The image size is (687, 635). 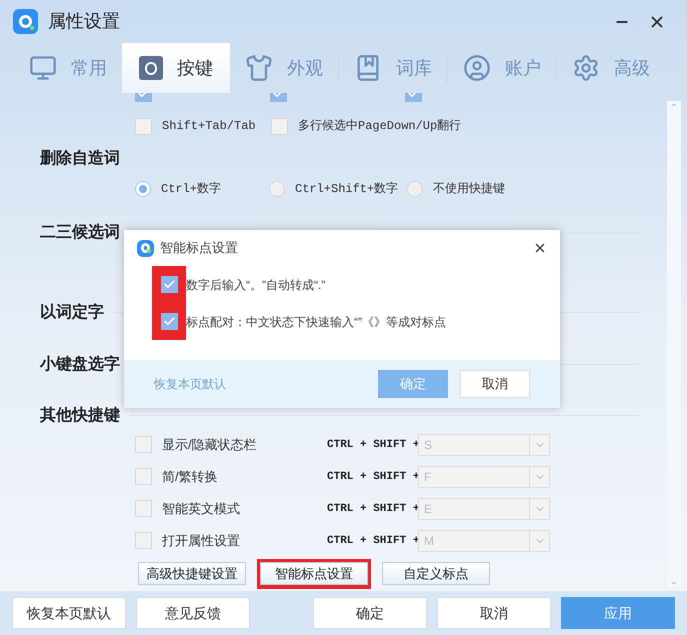 I want to click on option-label: 数字后输入“。”自动转成“.”, so click(x=256, y=285).